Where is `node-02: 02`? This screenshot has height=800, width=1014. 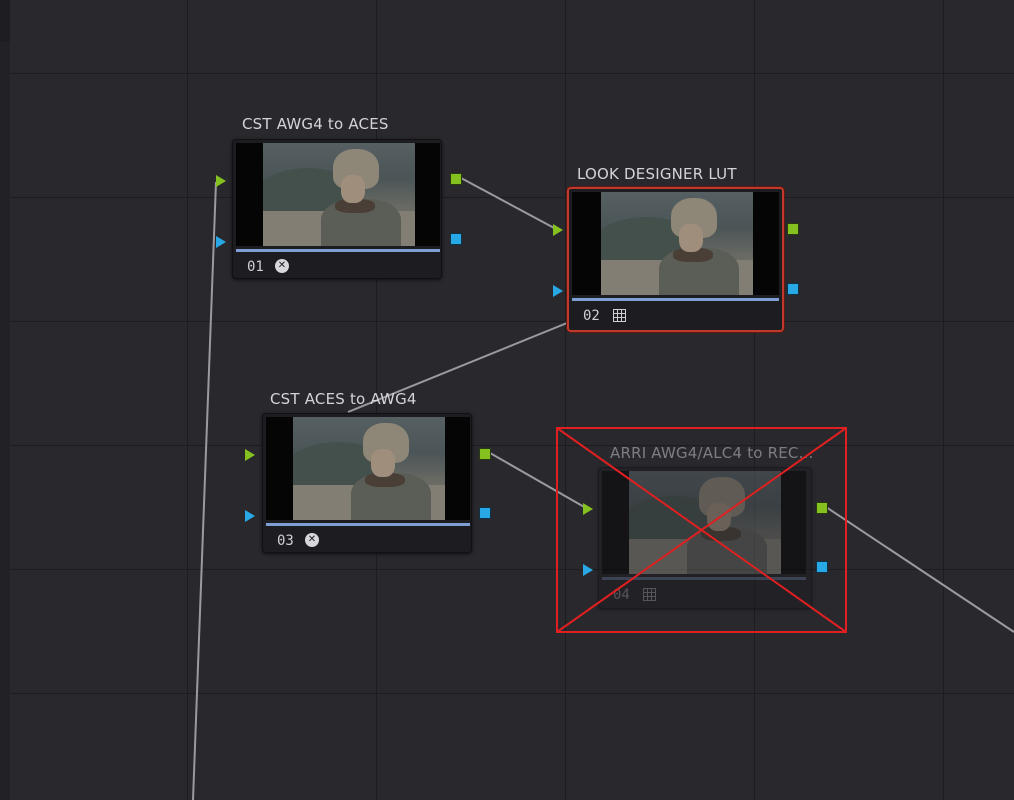 node-02: 02 is located at coordinates (675, 259).